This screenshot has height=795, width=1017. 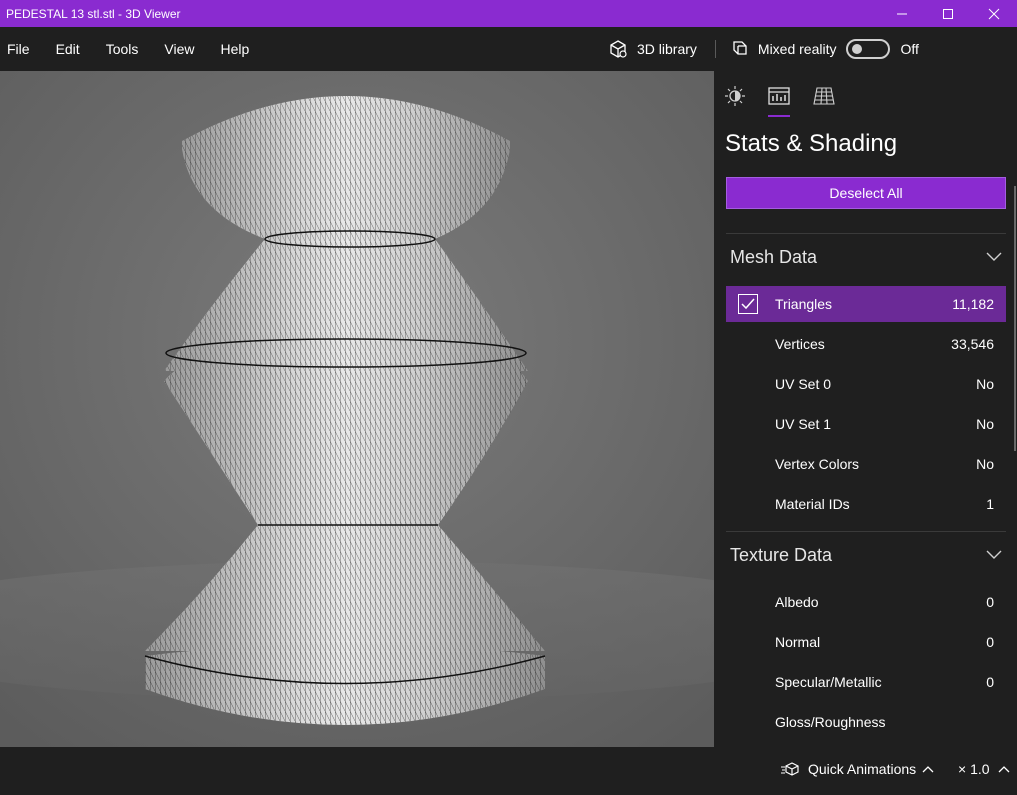 I want to click on cube-icon, so click(x=618, y=49).